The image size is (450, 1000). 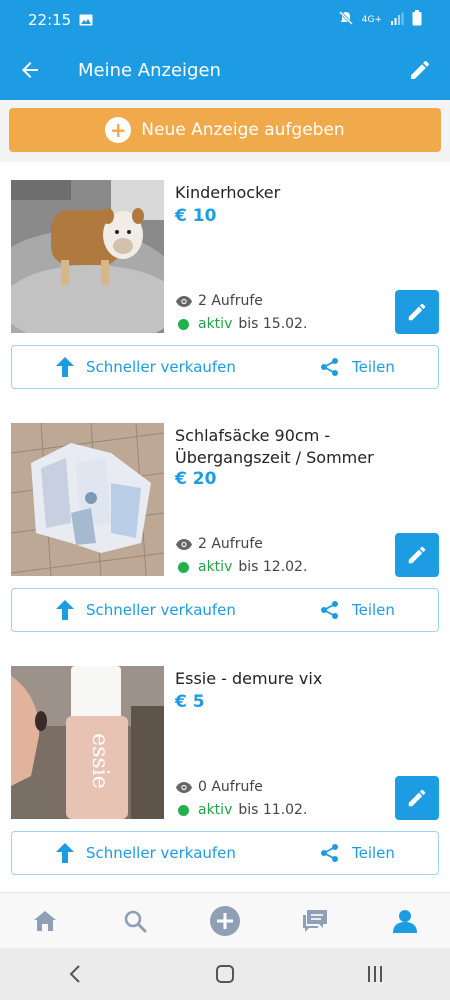 What do you see at coordinates (397, 20) in the screenshot?
I see `signal-icon` at bounding box center [397, 20].